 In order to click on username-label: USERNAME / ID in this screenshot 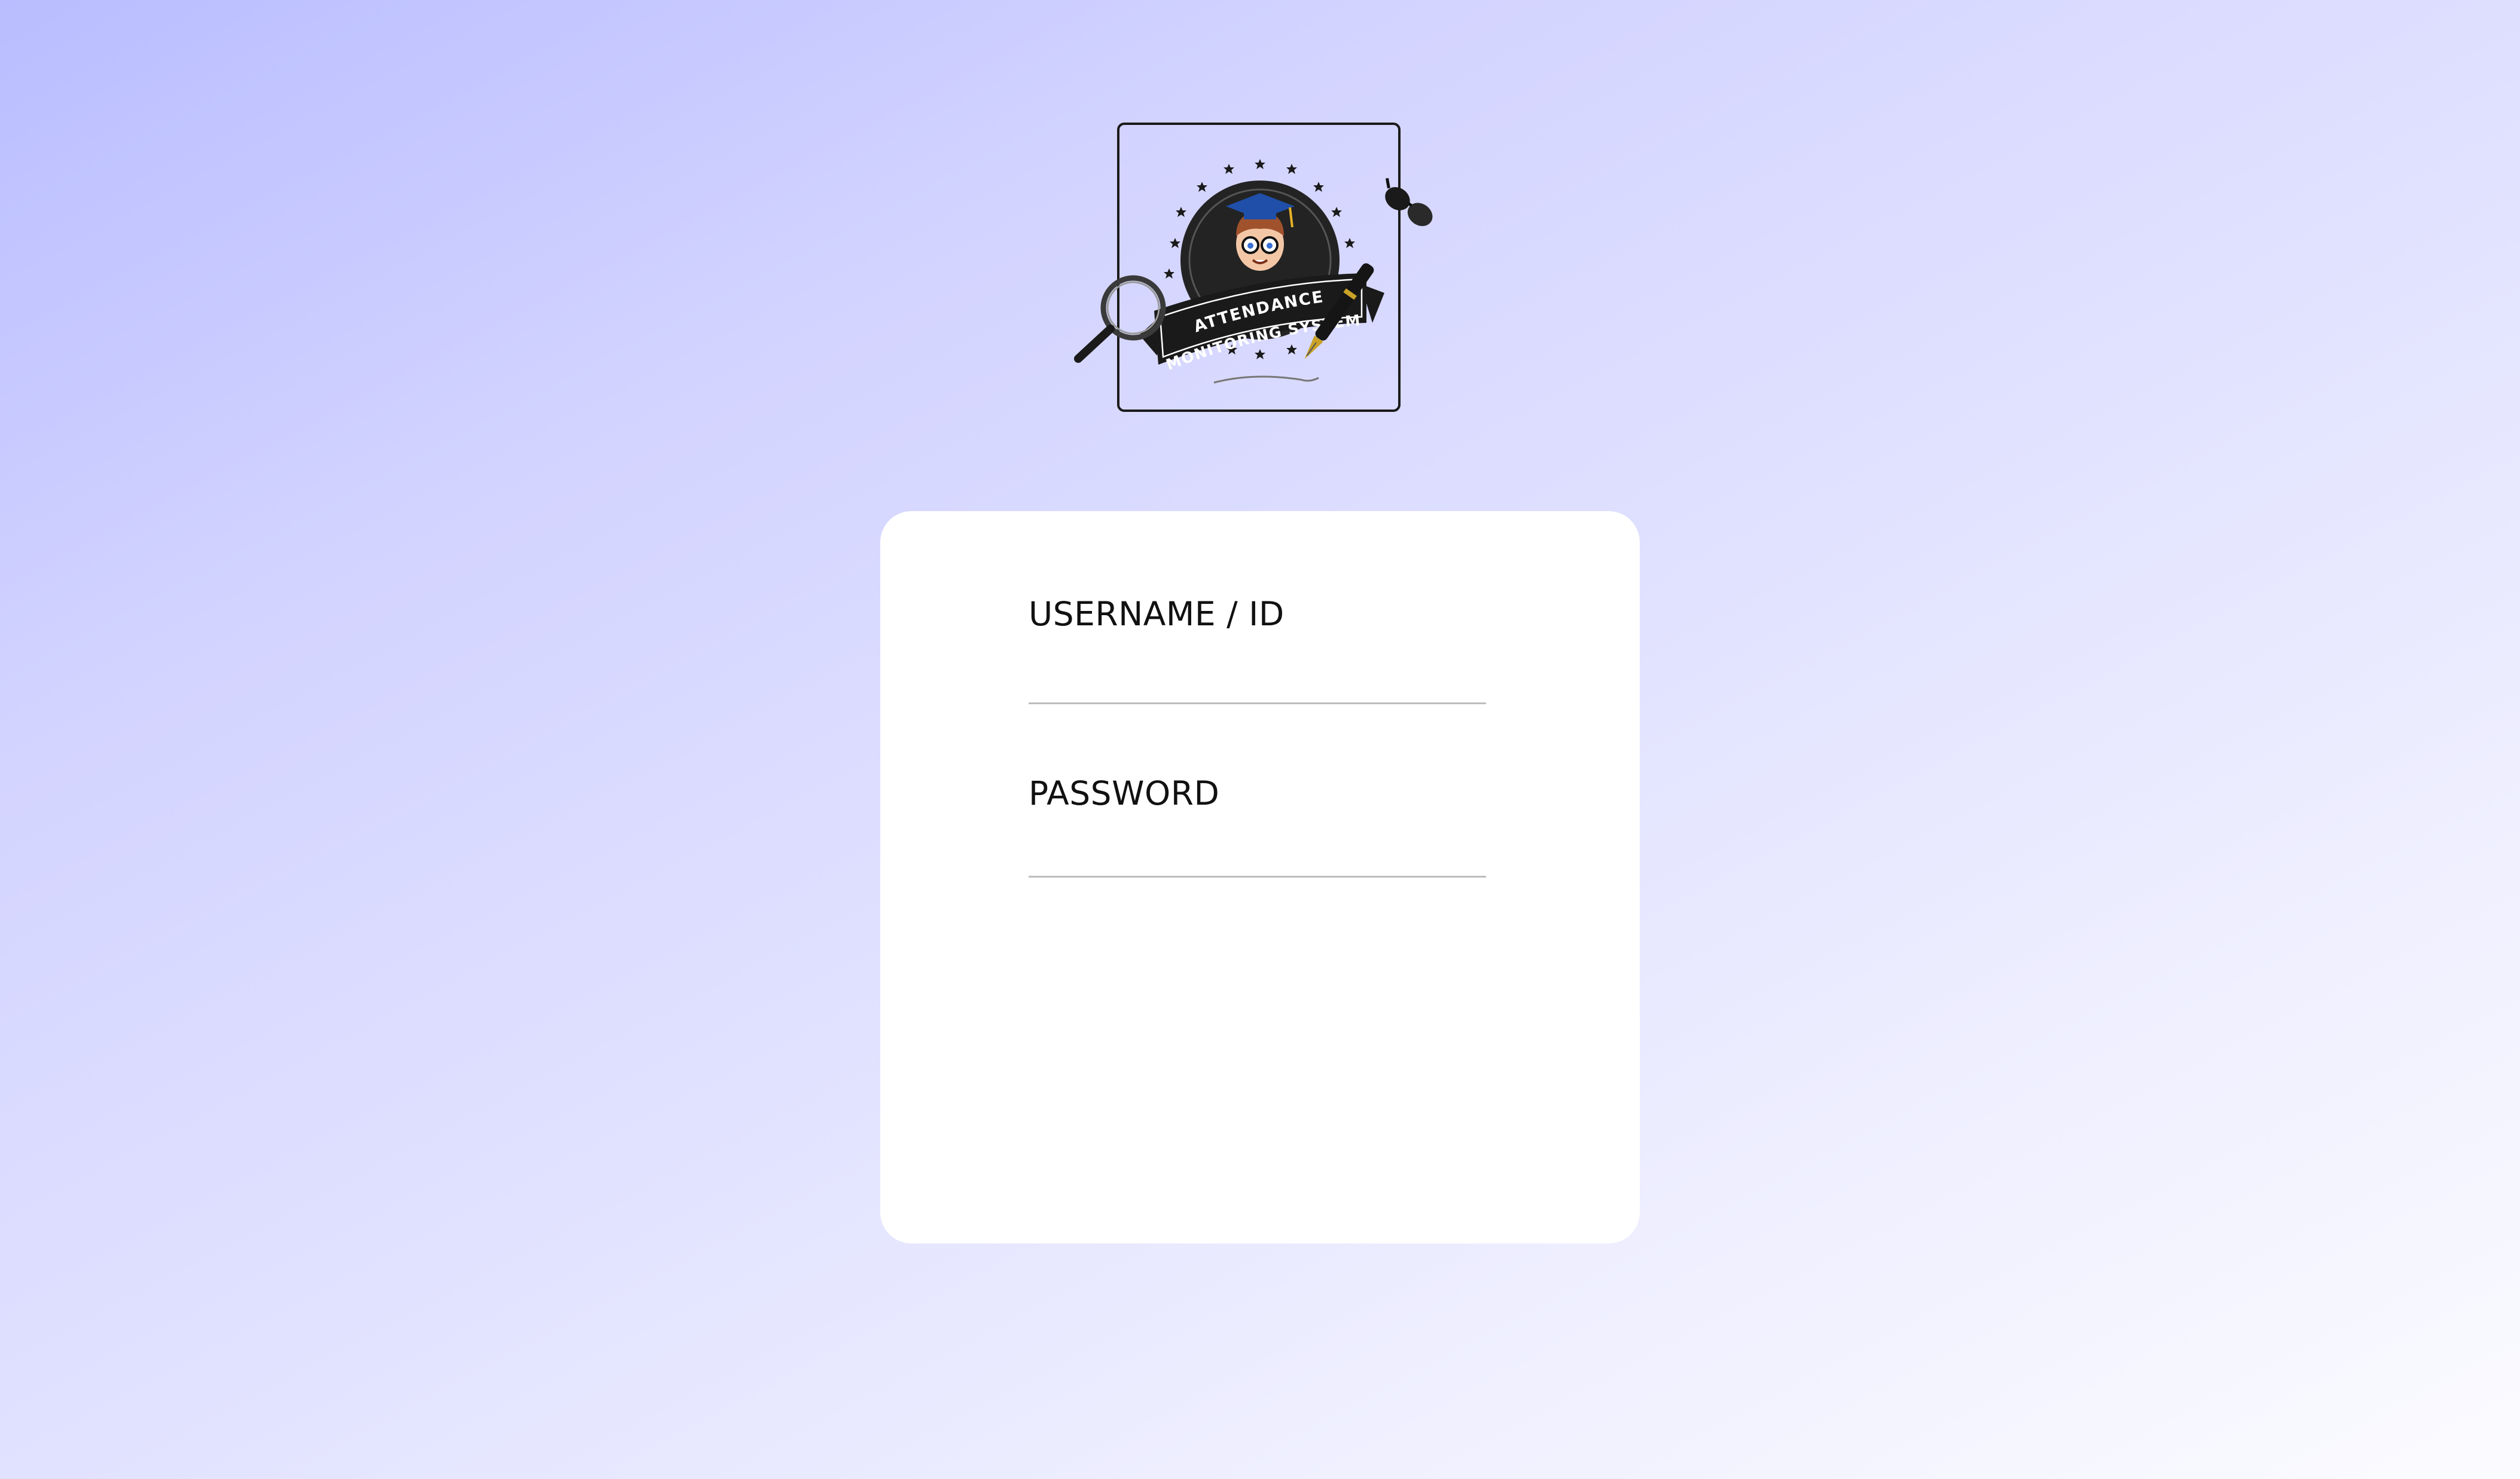, I will do `click(1157, 614)`.